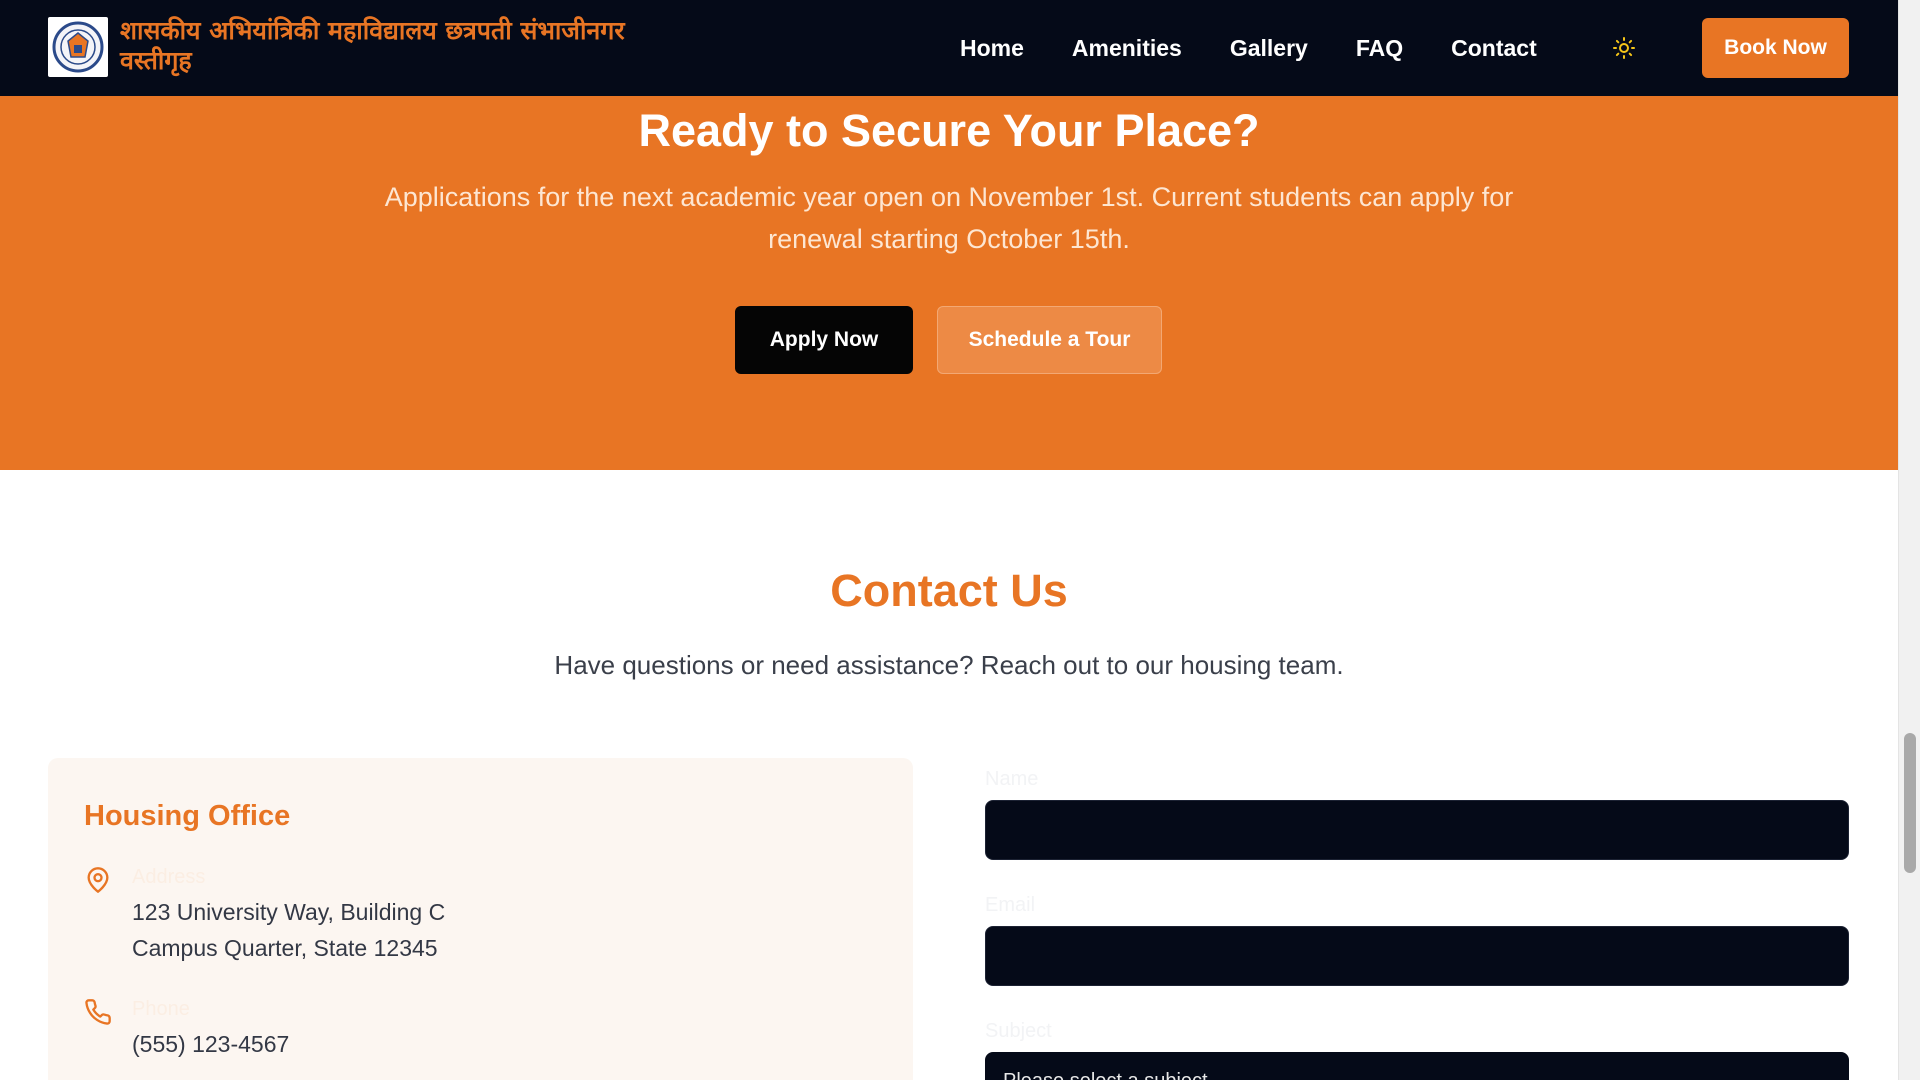 This screenshot has width=1920, height=1080. I want to click on name-input, so click(1417, 830).